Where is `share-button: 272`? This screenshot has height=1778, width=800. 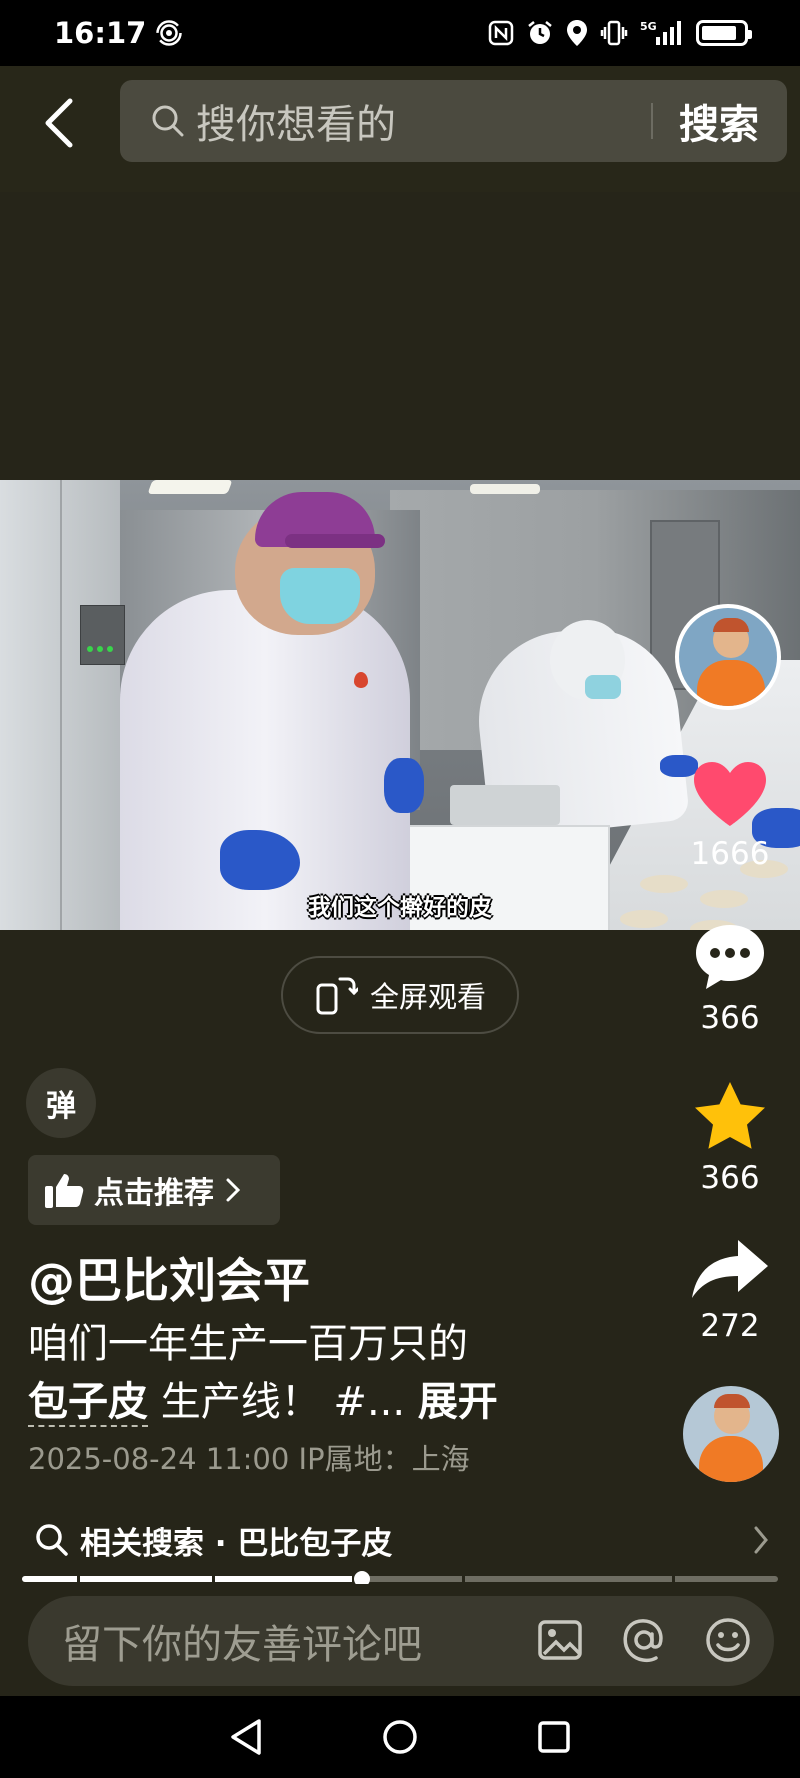 share-button: 272 is located at coordinates (730, 1291).